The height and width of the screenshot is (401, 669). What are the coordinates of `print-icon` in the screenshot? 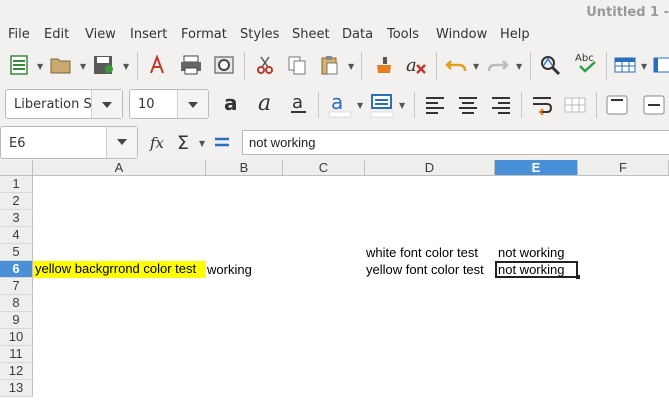 It's located at (191, 65).